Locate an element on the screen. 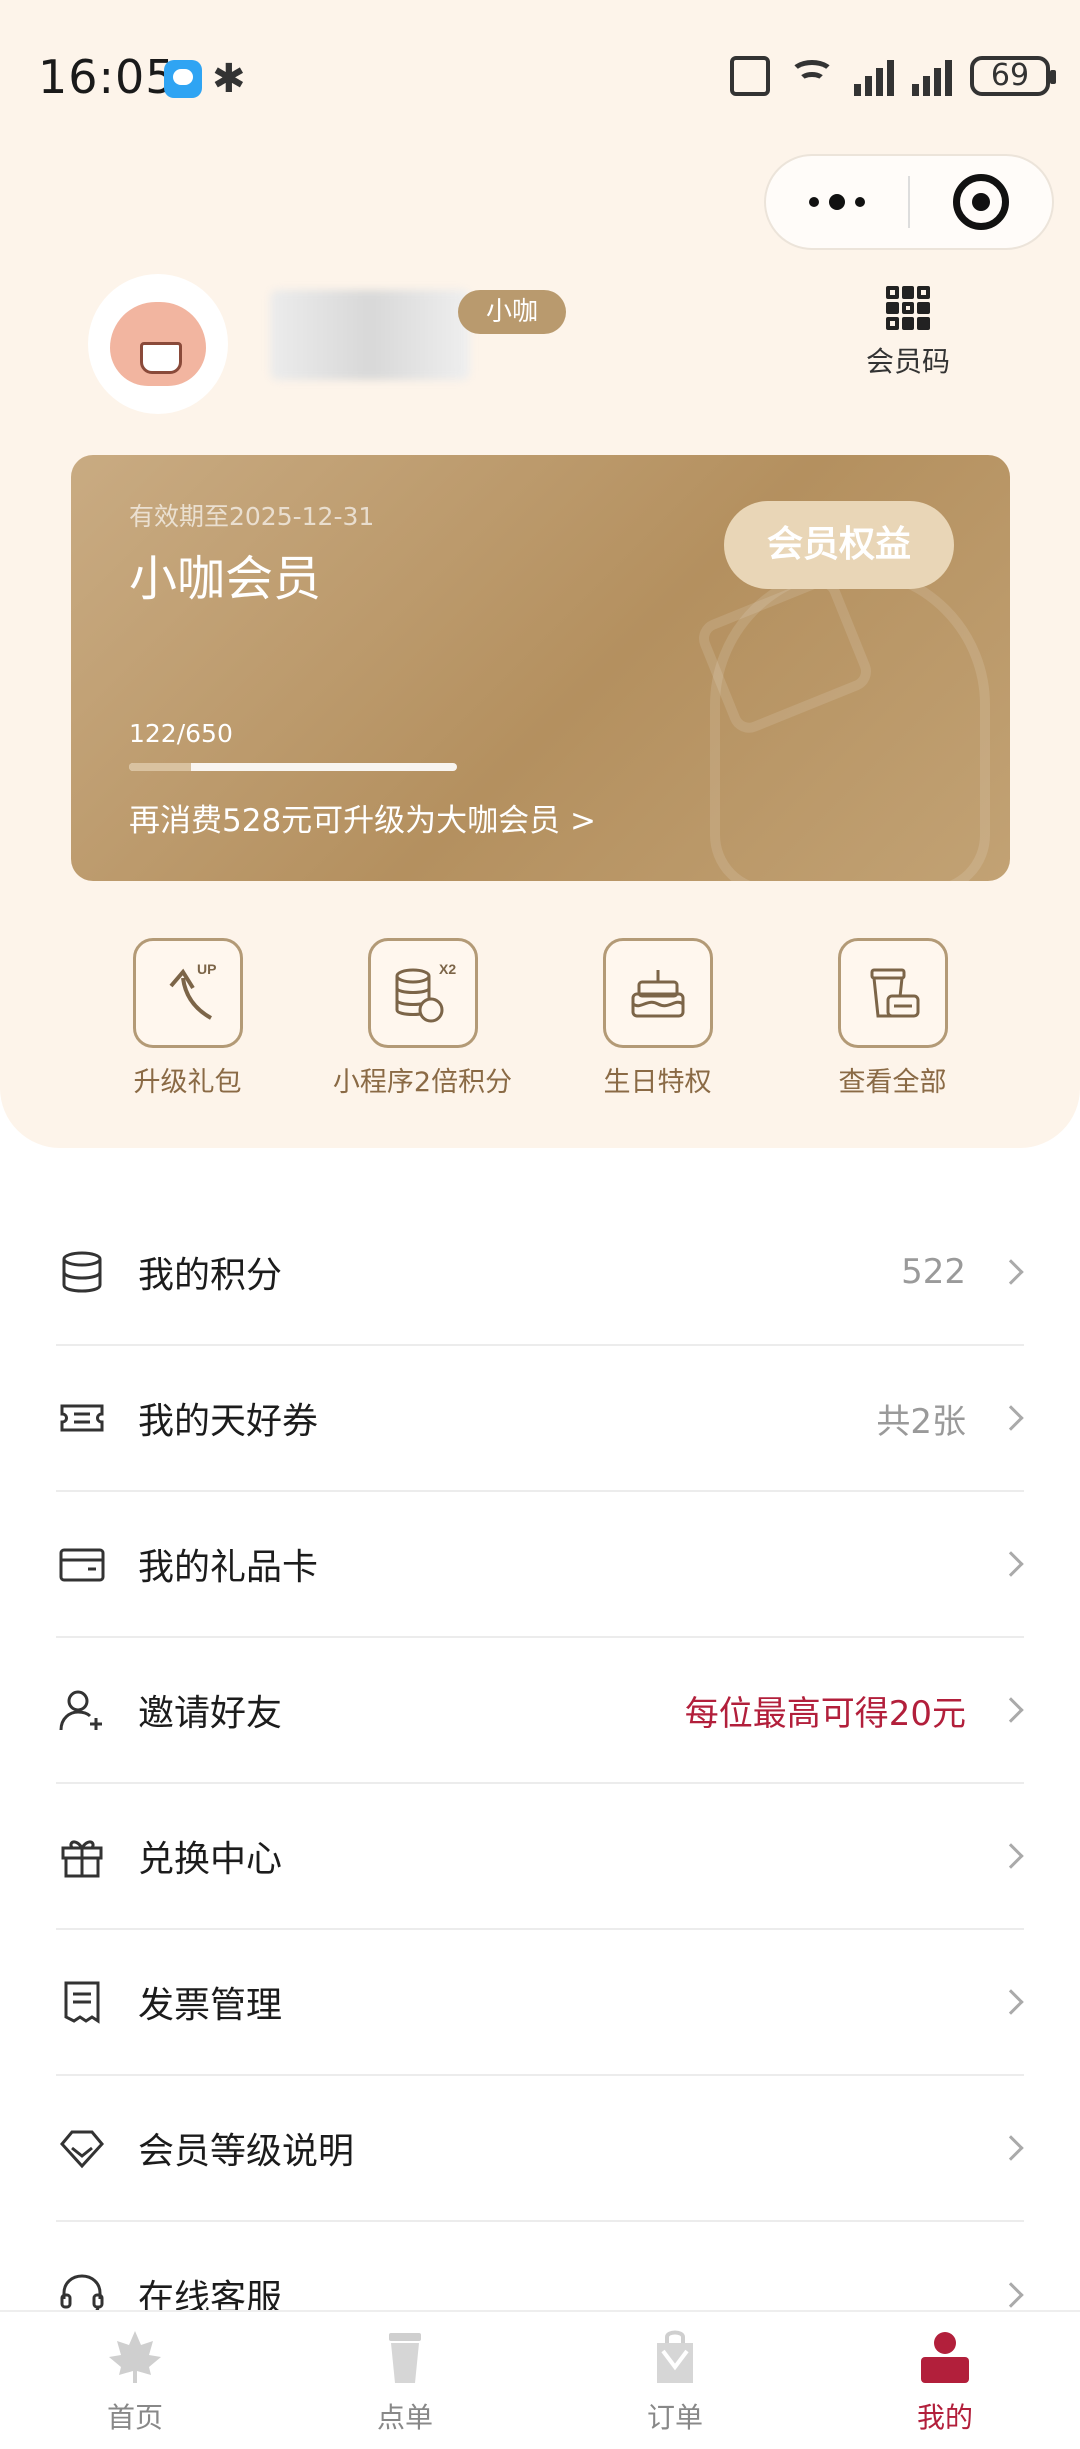  status-bar: 16:05 ✱ 69 is located at coordinates (540, 80).